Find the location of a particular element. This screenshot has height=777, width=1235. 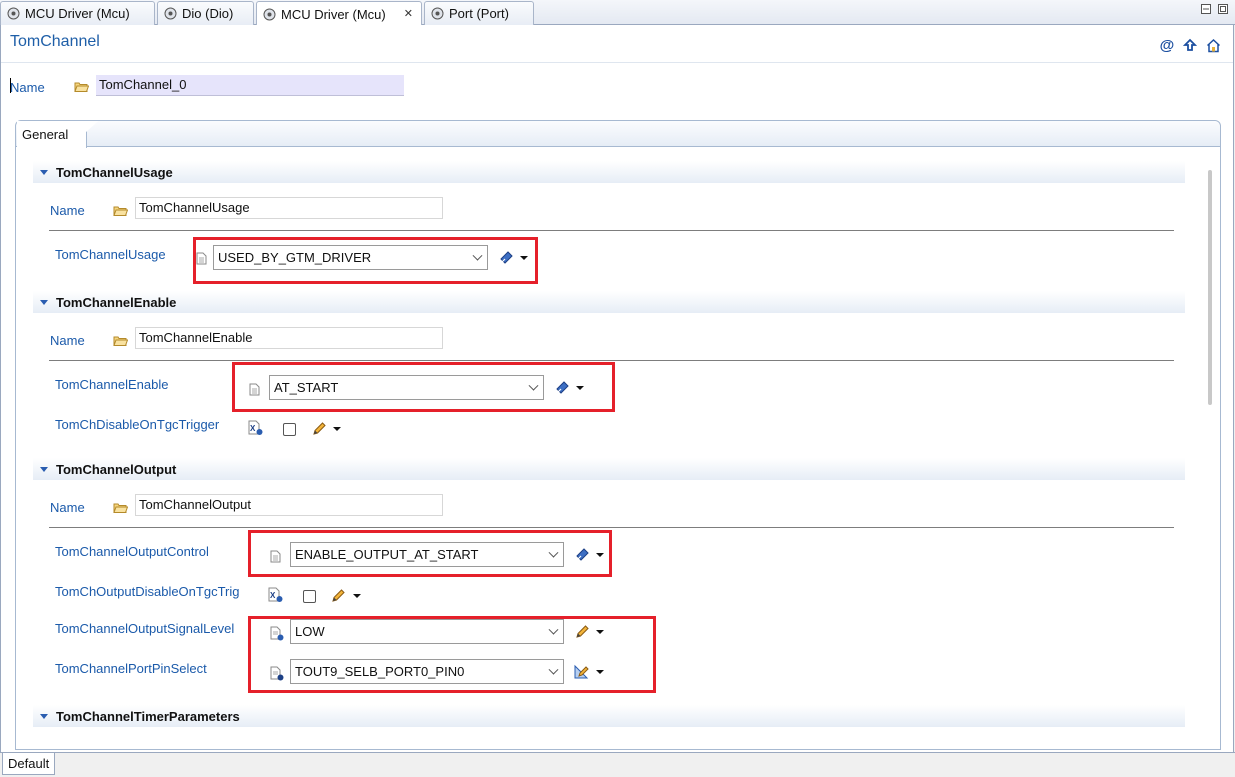

tom-channel-enable-select: AT_START is located at coordinates (406, 387).